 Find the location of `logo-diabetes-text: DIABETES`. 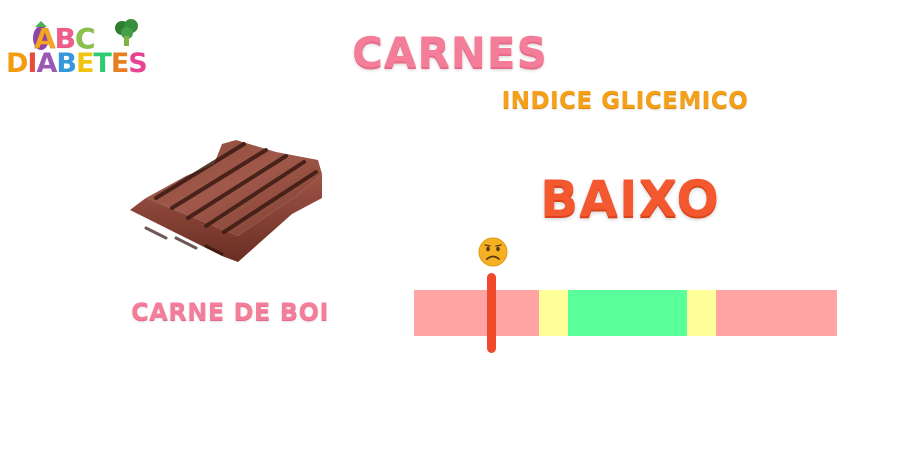

logo-diabetes-text: DIABETES is located at coordinates (77, 63).